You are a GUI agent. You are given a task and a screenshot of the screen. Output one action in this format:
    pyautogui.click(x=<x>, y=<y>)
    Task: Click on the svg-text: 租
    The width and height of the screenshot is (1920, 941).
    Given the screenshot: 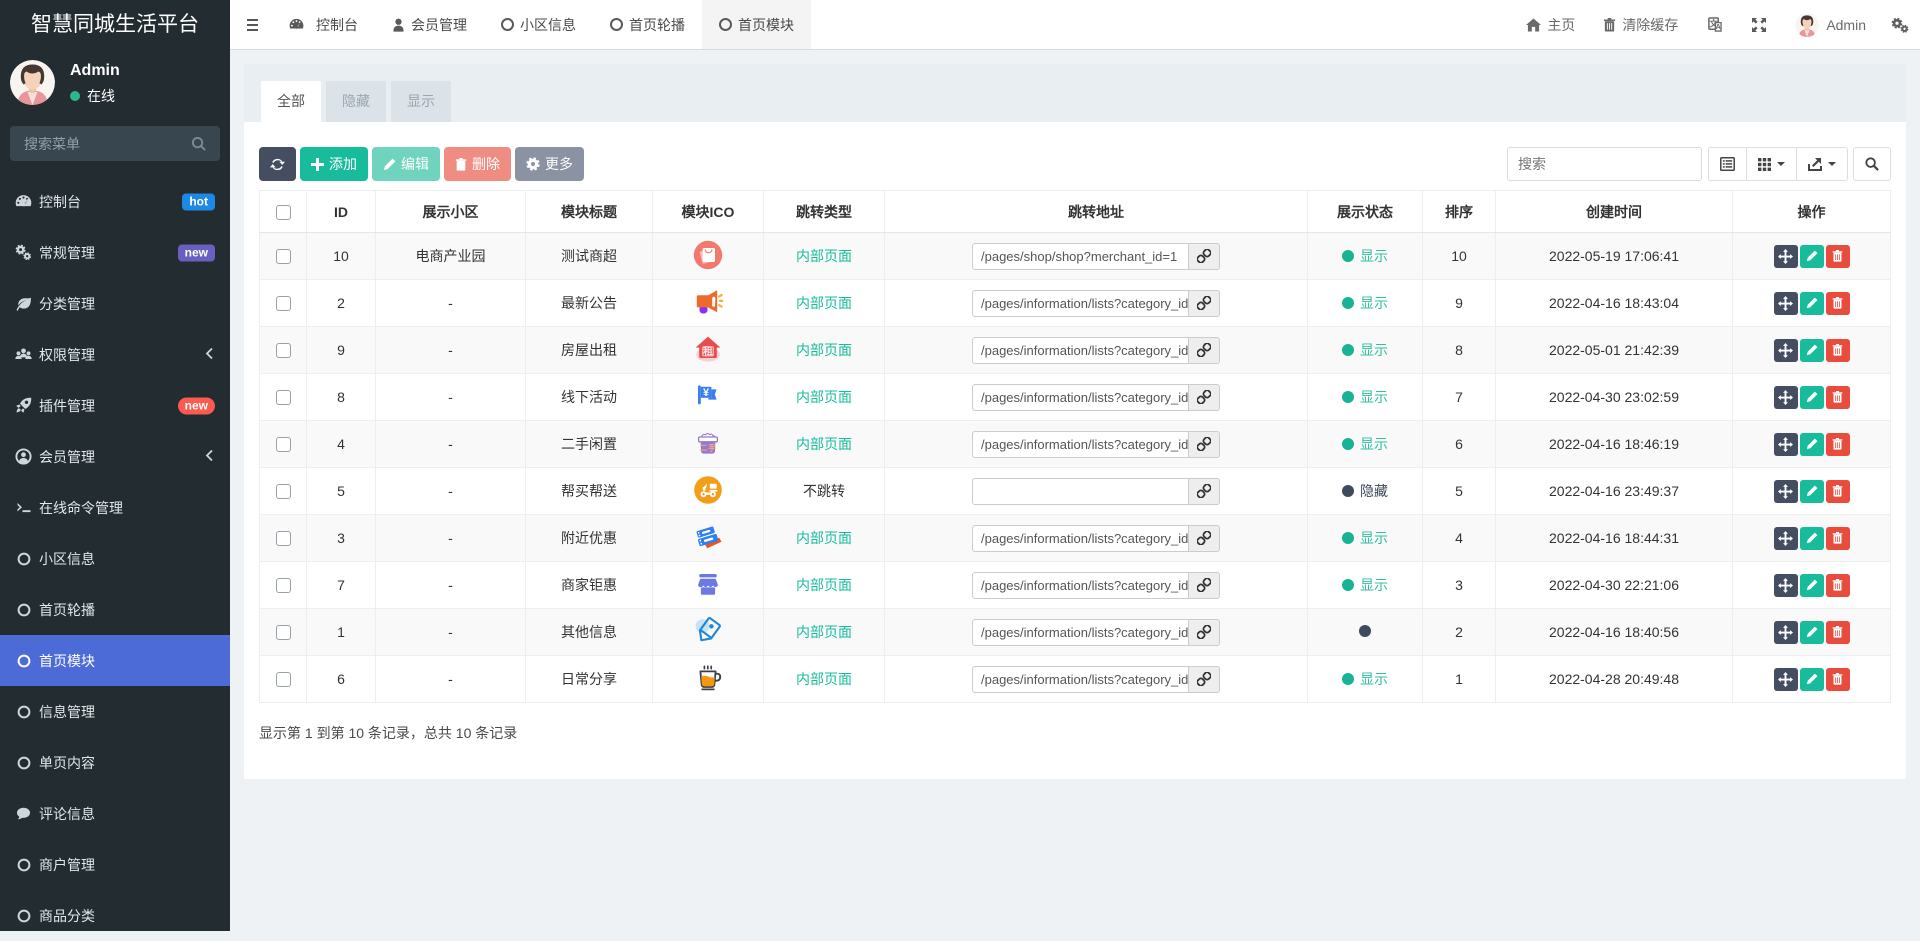 What is the action you would take?
    pyautogui.click(x=708, y=351)
    